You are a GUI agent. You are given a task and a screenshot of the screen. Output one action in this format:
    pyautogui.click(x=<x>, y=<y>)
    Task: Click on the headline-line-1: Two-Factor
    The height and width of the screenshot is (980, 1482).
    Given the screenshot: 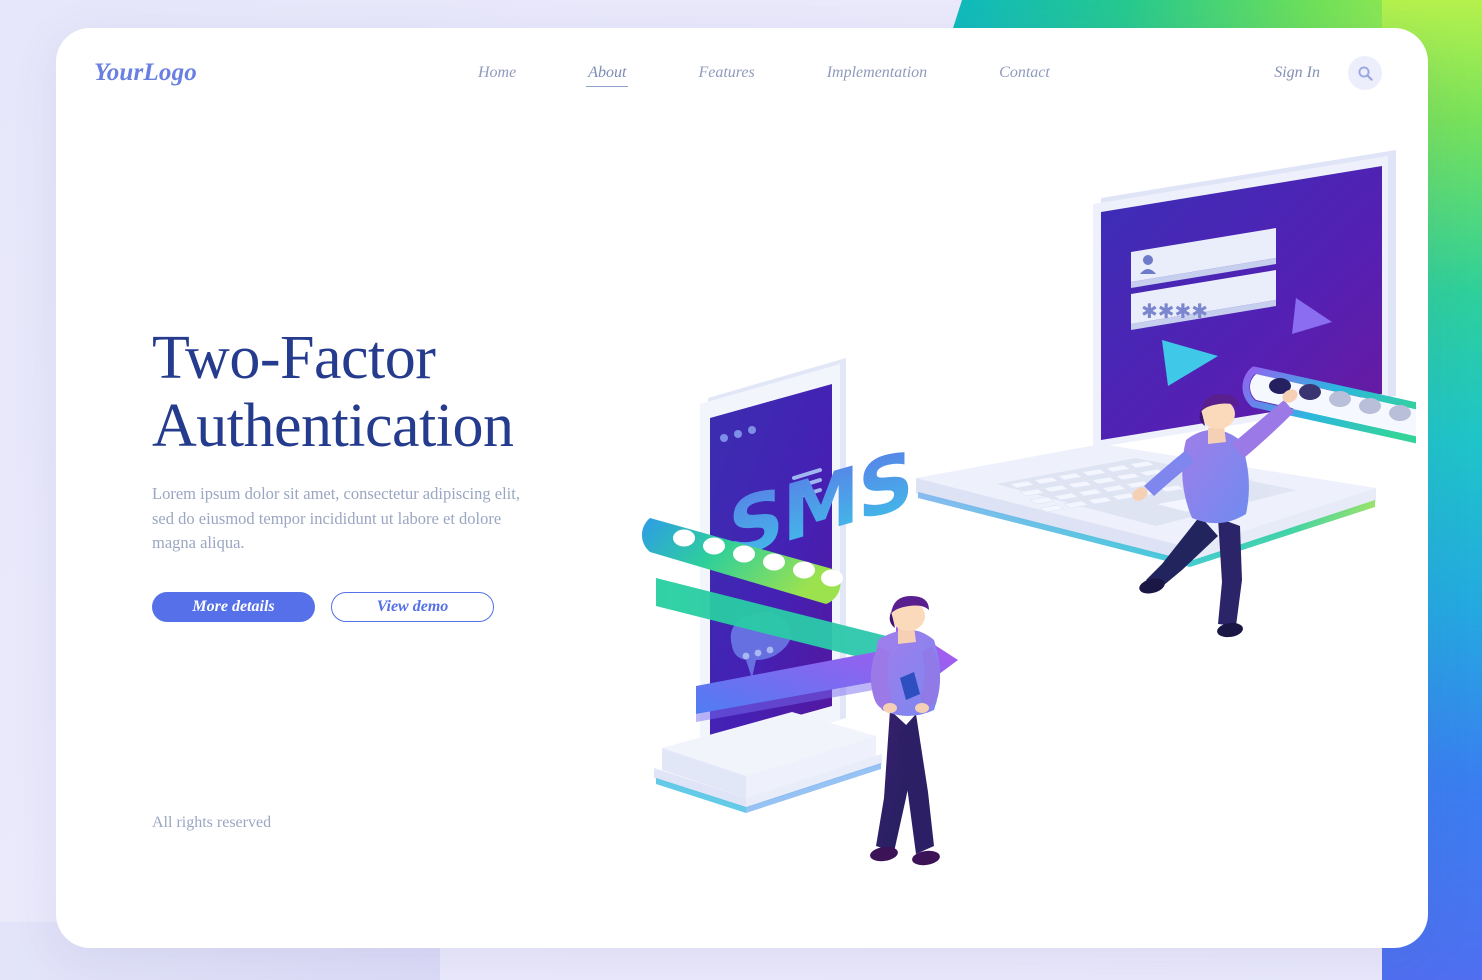 What is the action you would take?
    pyautogui.click(x=294, y=358)
    